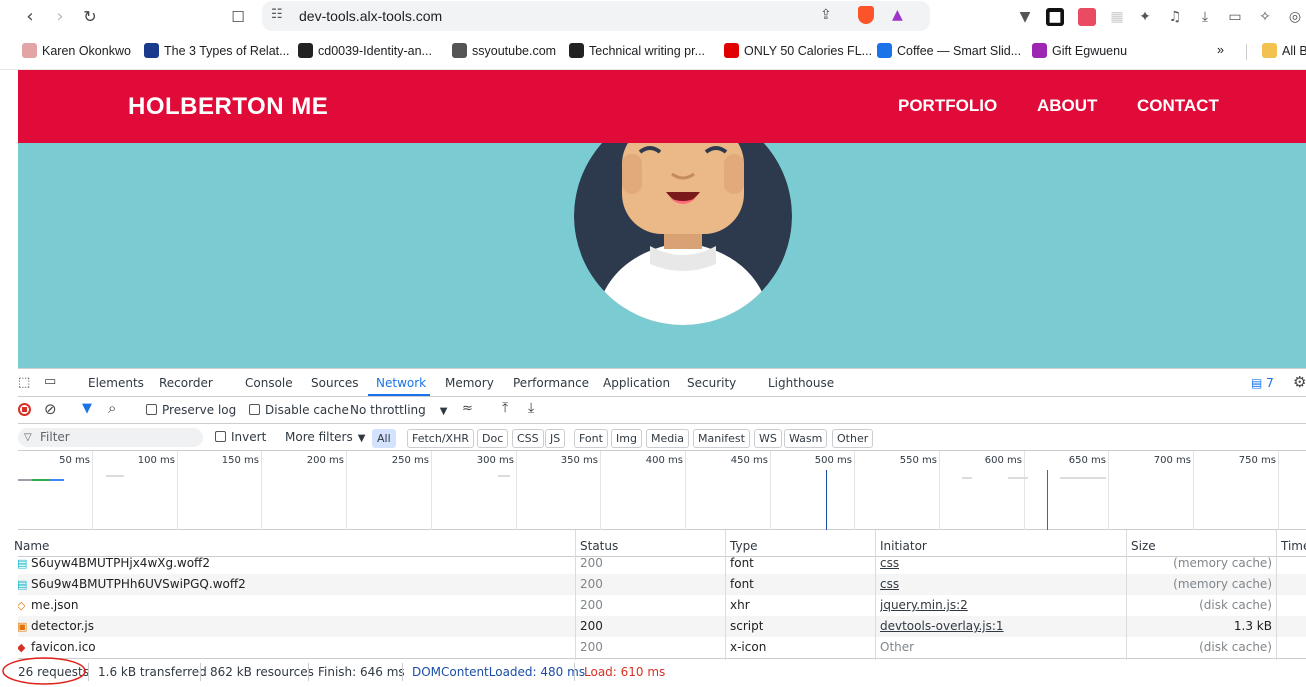 This screenshot has width=1306, height=687. What do you see at coordinates (1143, 546) in the screenshot?
I see `column-header-size: Size` at bounding box center [1143, 546].